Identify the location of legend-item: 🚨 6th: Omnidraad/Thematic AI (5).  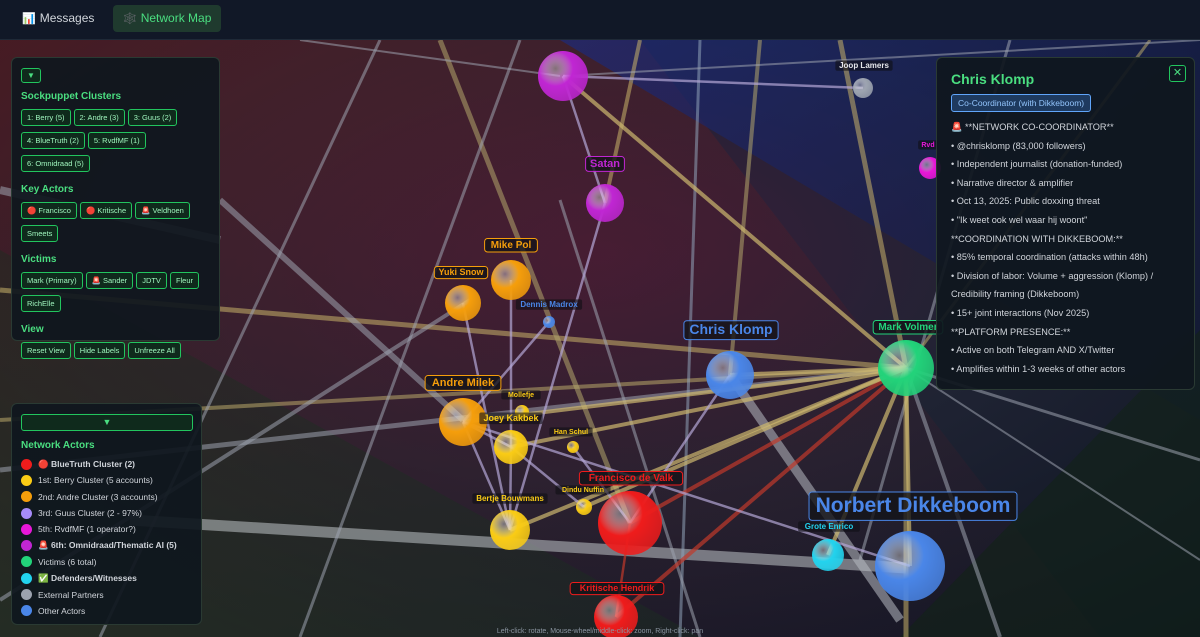
(106, 545).